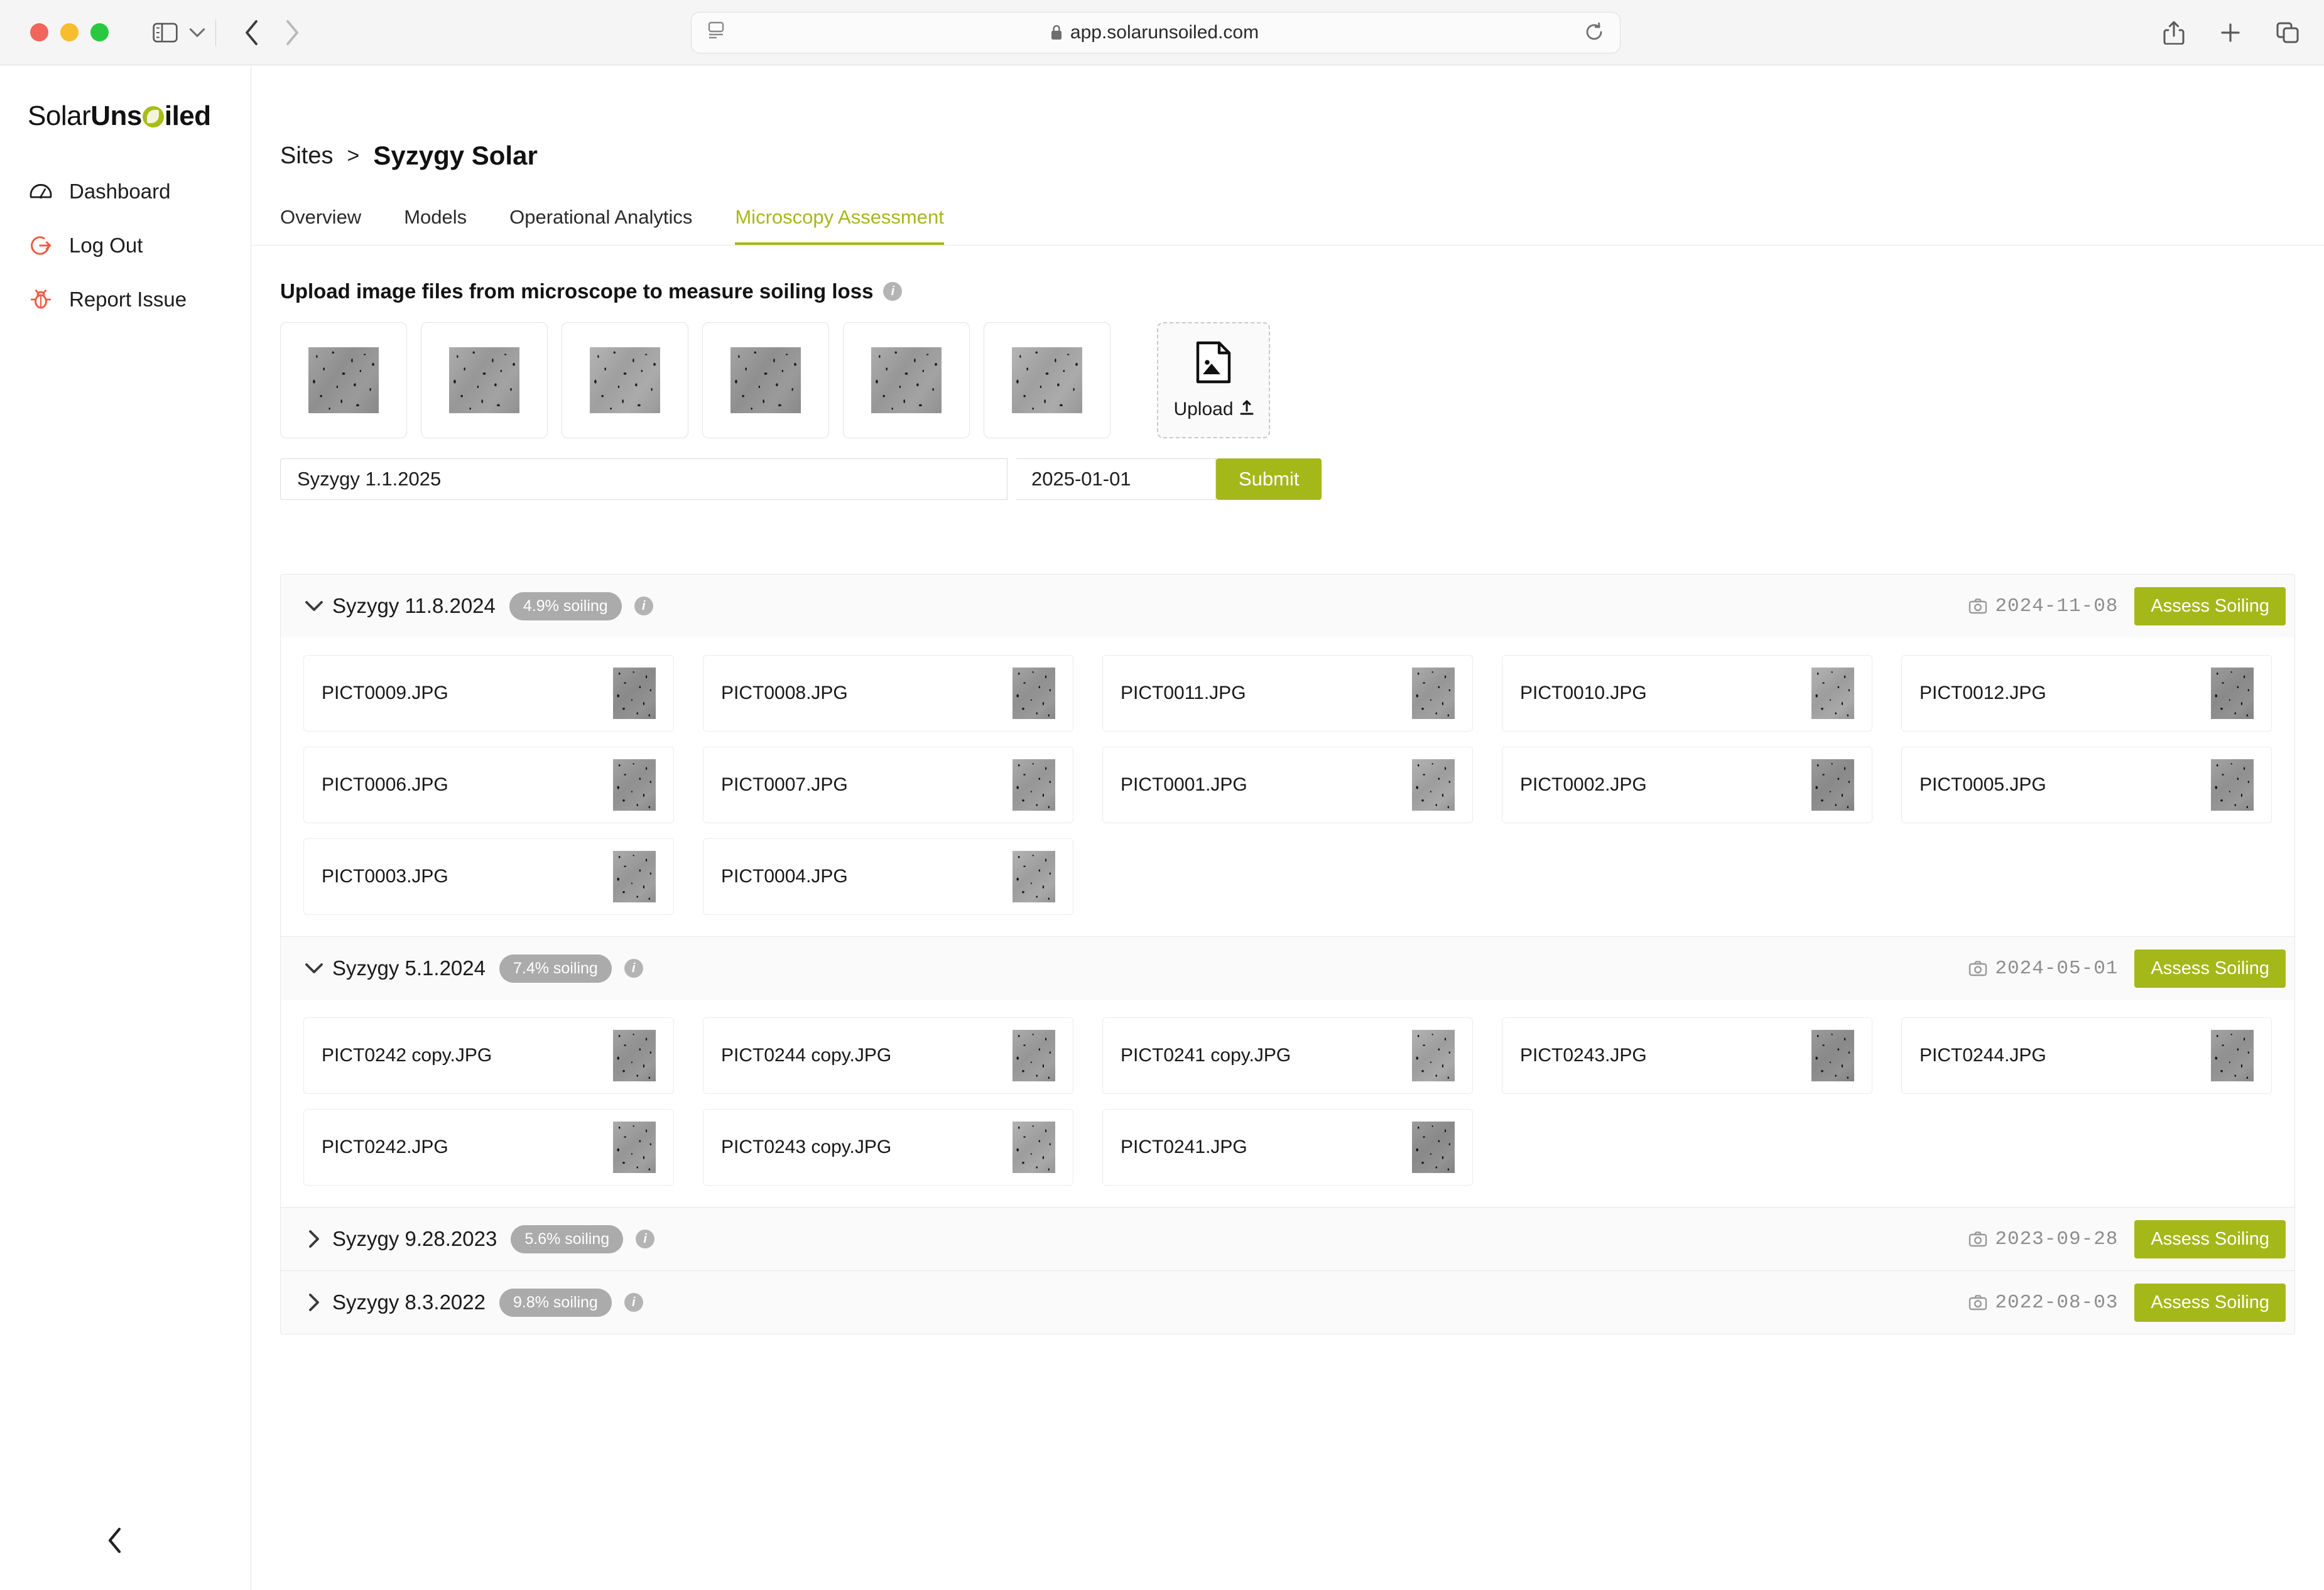  Describe the element at coordinates (2174, 33) in the screenshot. I see `share-icon` at that location.